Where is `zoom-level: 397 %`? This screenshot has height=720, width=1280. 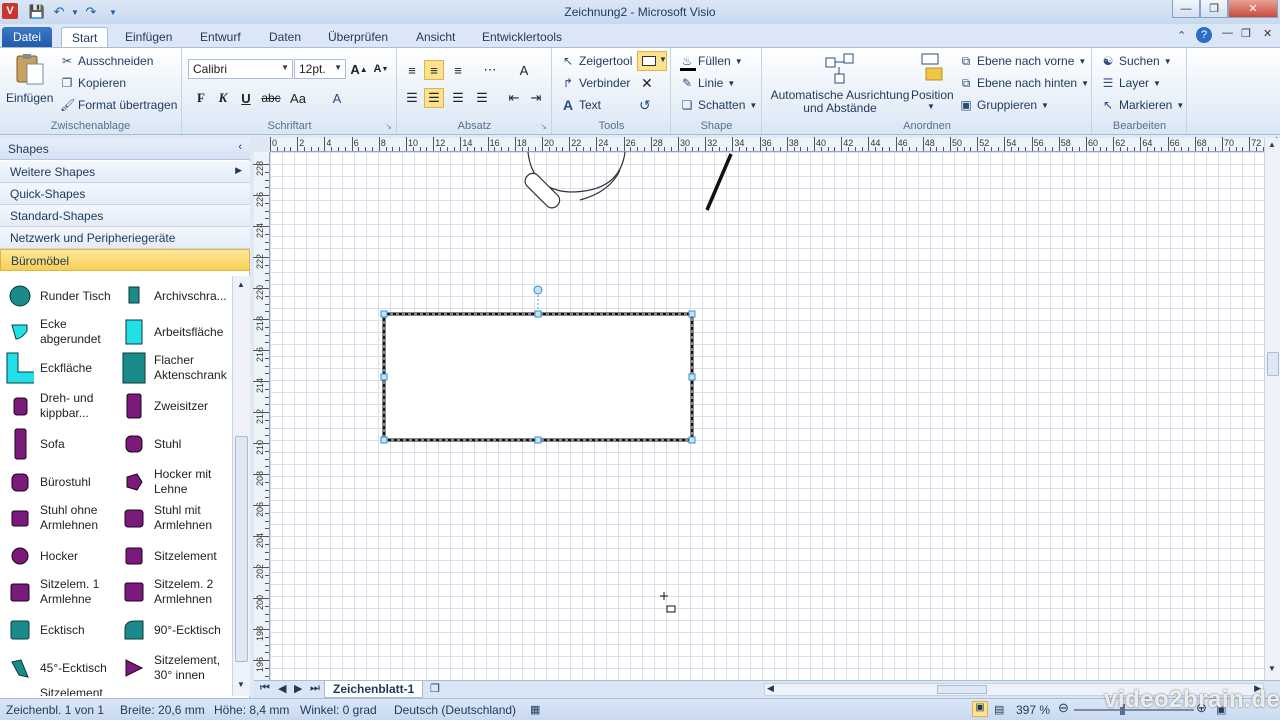
zoom-level: 397 % is located at coordinates (1033, 710).